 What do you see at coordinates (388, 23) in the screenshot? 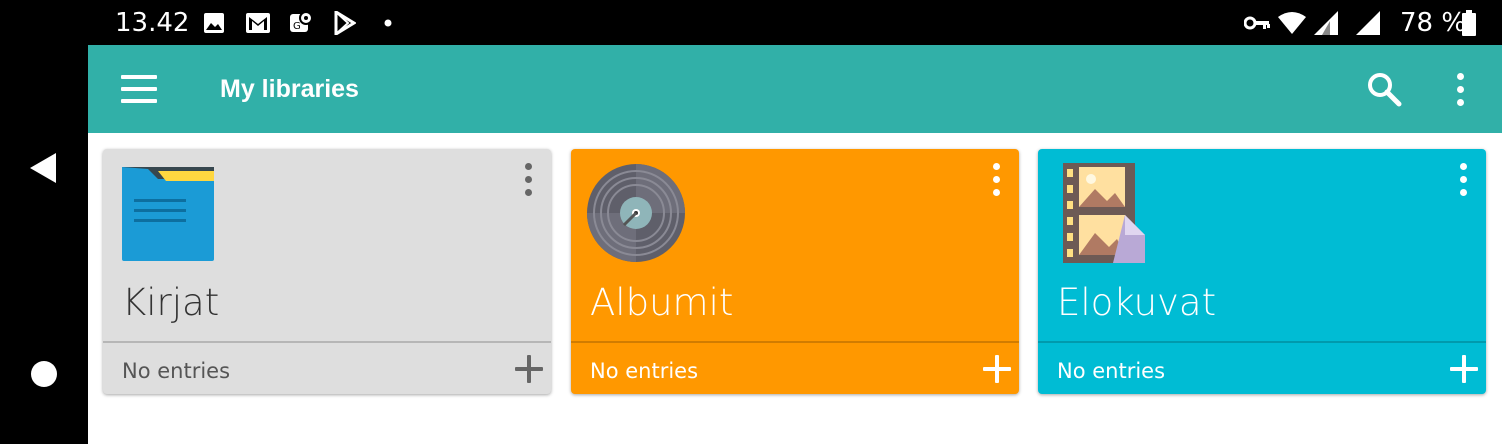
I see `dot-icon` at bounding box center [388, 23].